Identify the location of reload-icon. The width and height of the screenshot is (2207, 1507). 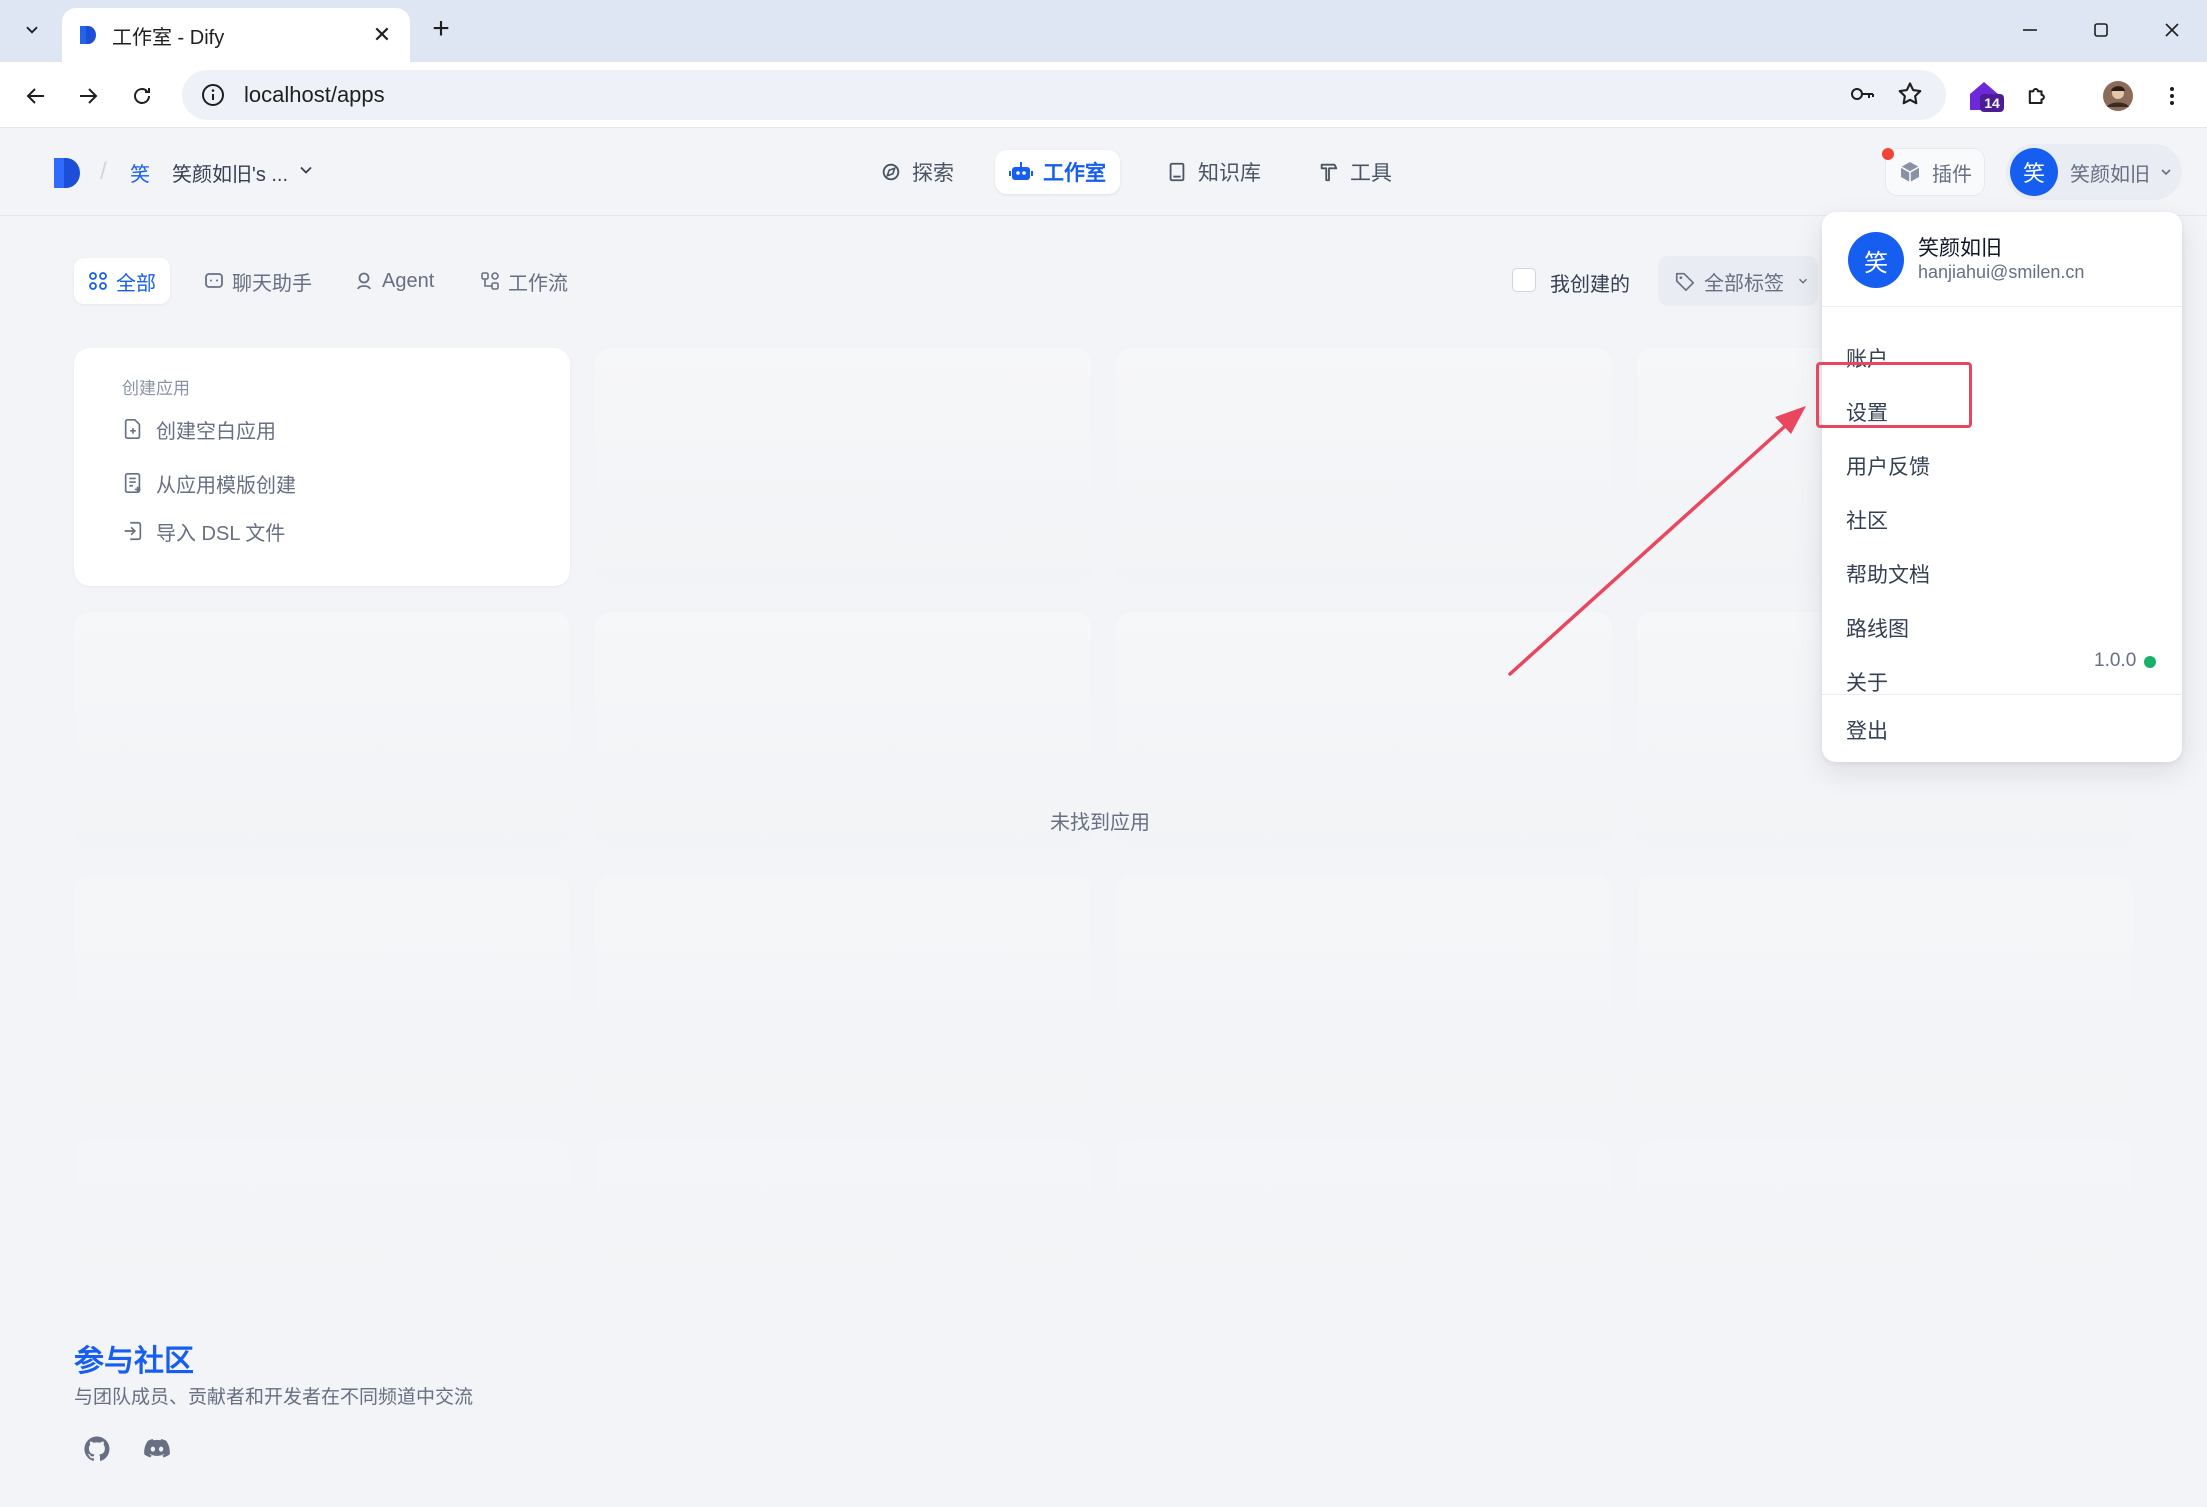
(142, 96).